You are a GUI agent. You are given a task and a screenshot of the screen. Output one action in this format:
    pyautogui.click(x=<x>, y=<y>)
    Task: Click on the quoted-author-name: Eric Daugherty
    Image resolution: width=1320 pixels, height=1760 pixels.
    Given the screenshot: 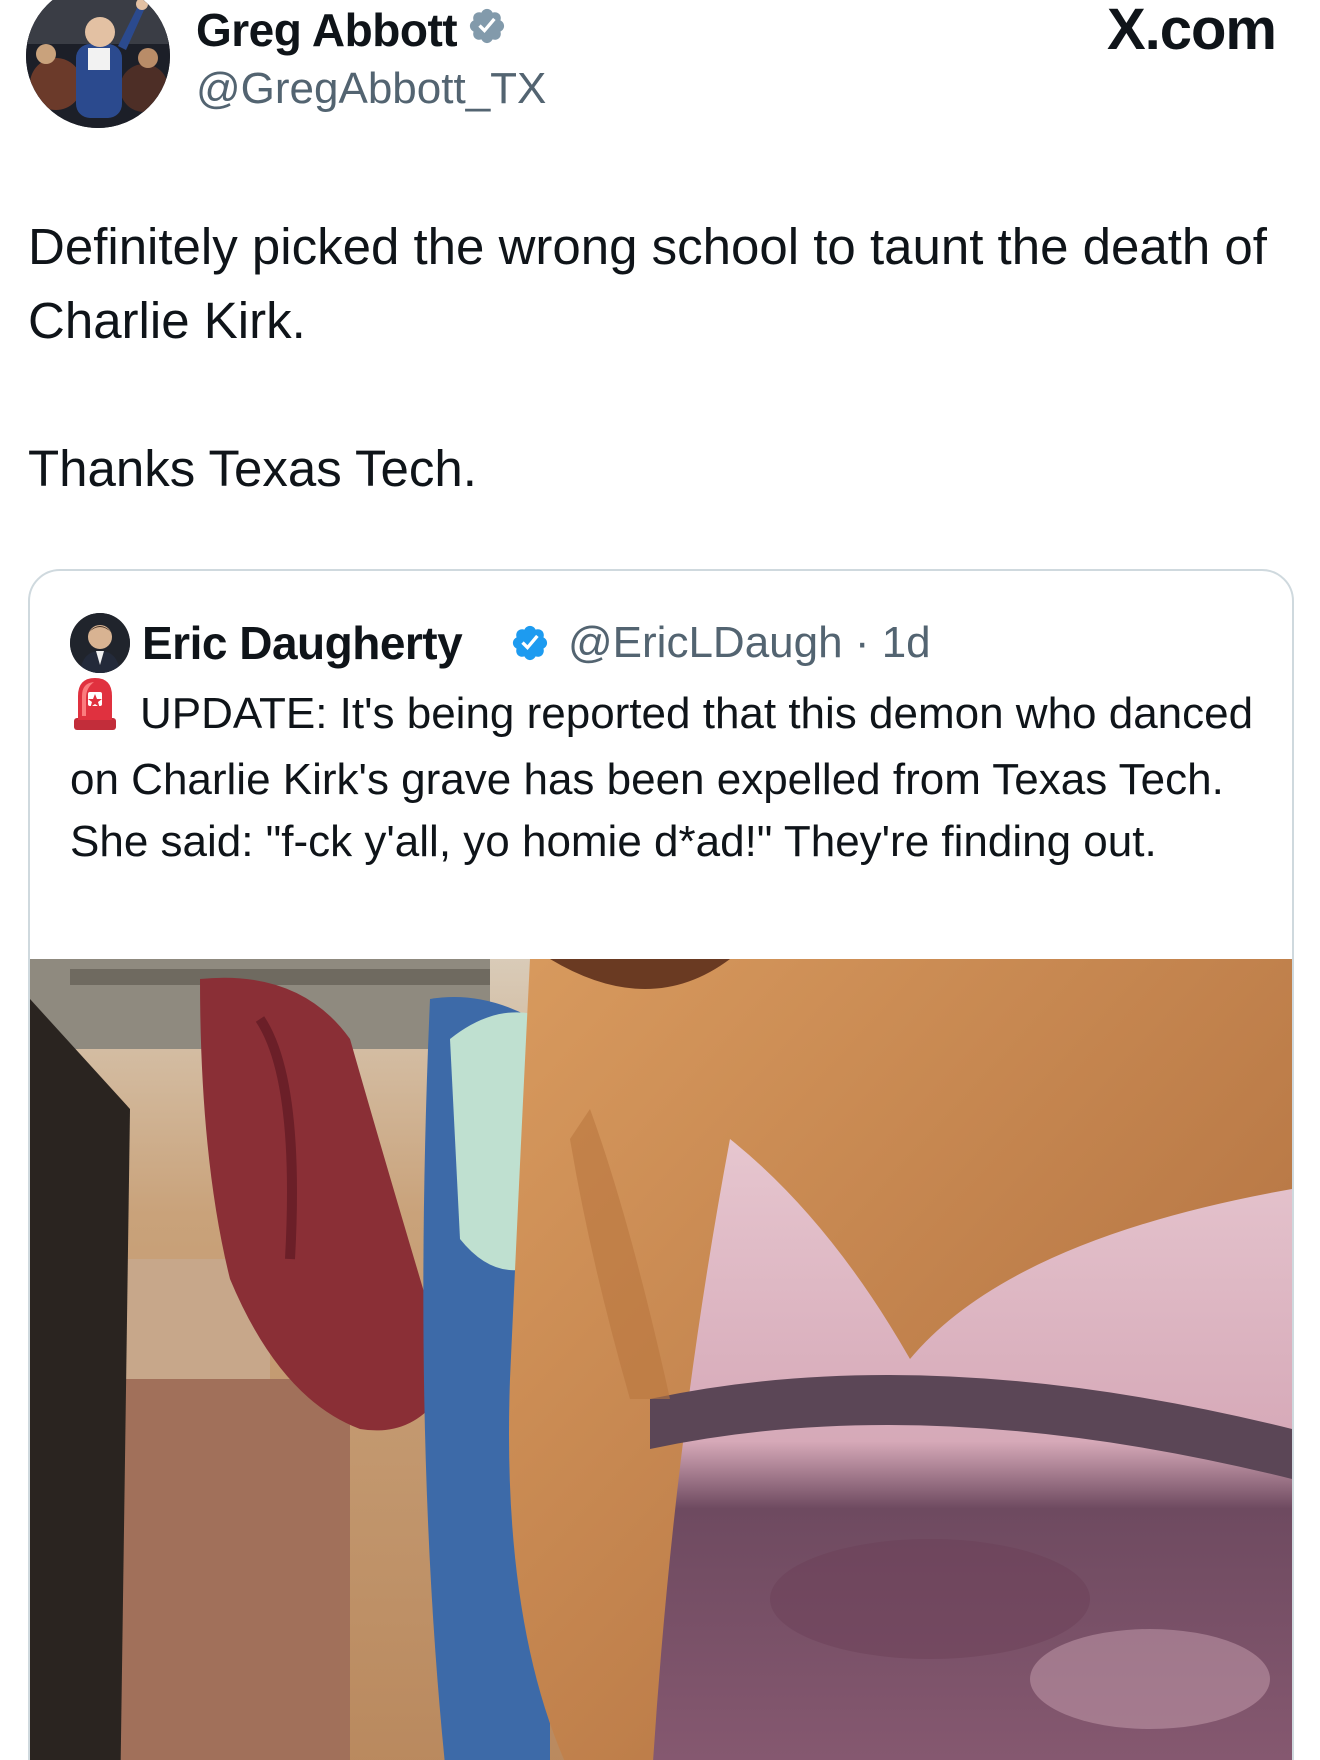 What is the action you would take?
    pyautogui.click(x=302, y=643)
    